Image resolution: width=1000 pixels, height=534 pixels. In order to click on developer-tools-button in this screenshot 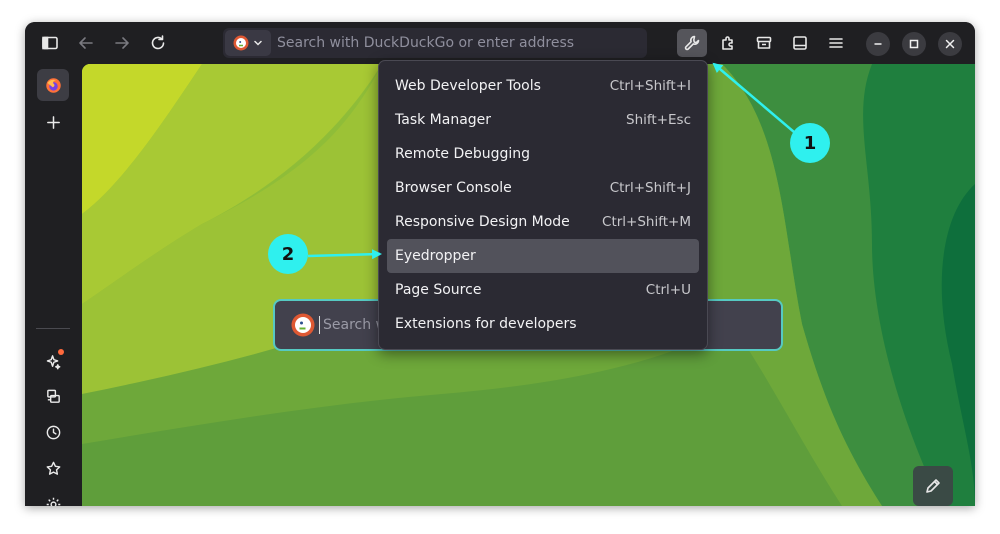, I will do `click(692, 43)`.